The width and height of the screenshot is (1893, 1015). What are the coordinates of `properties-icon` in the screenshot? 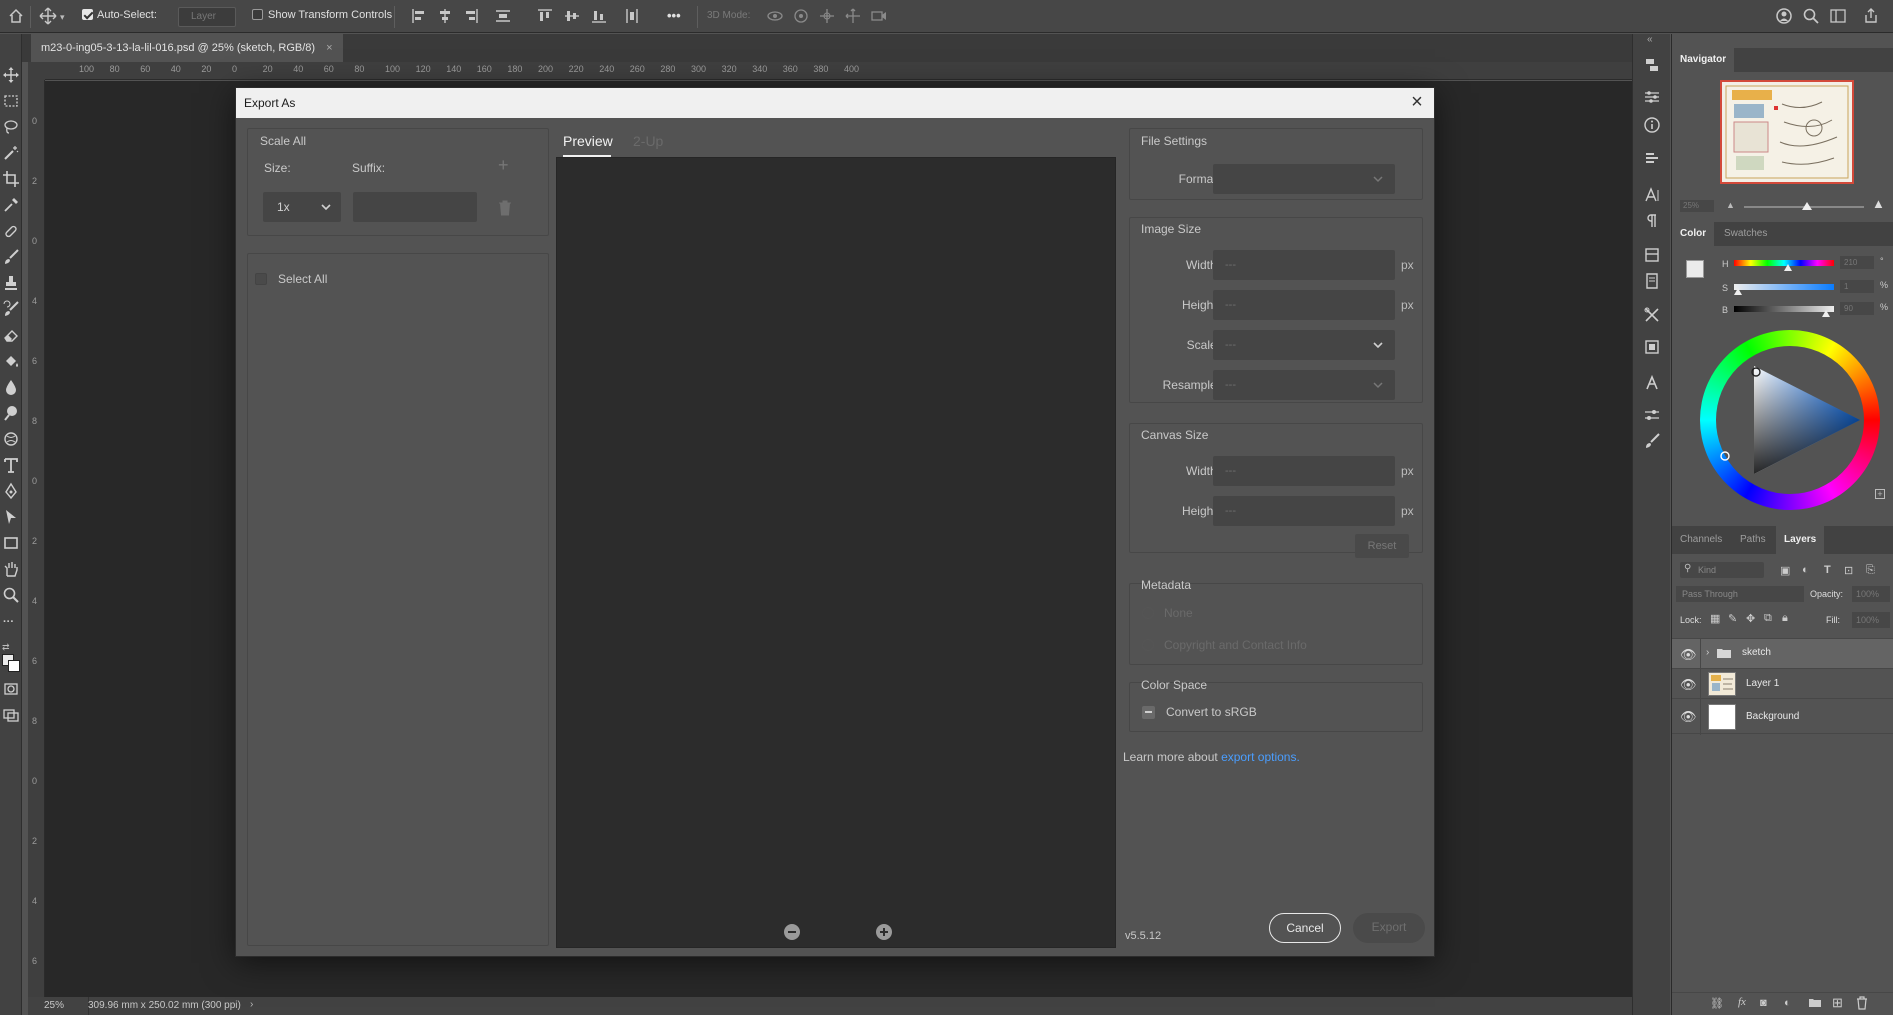 It's located at (1652, 159).